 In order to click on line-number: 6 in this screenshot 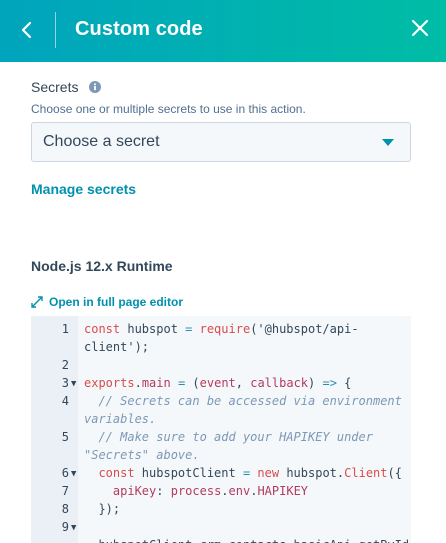, I will do `click(65, 473)`.